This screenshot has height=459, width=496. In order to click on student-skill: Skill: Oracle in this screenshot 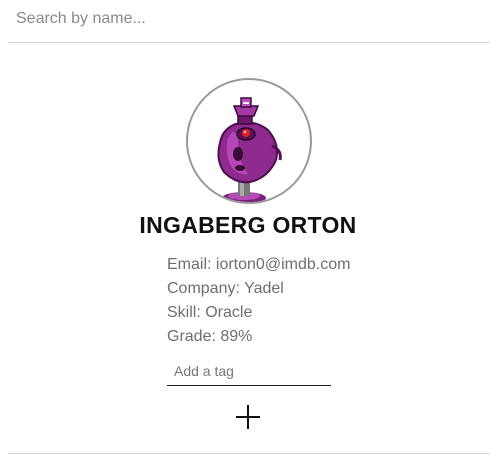, I will do `click(210, 312)`.